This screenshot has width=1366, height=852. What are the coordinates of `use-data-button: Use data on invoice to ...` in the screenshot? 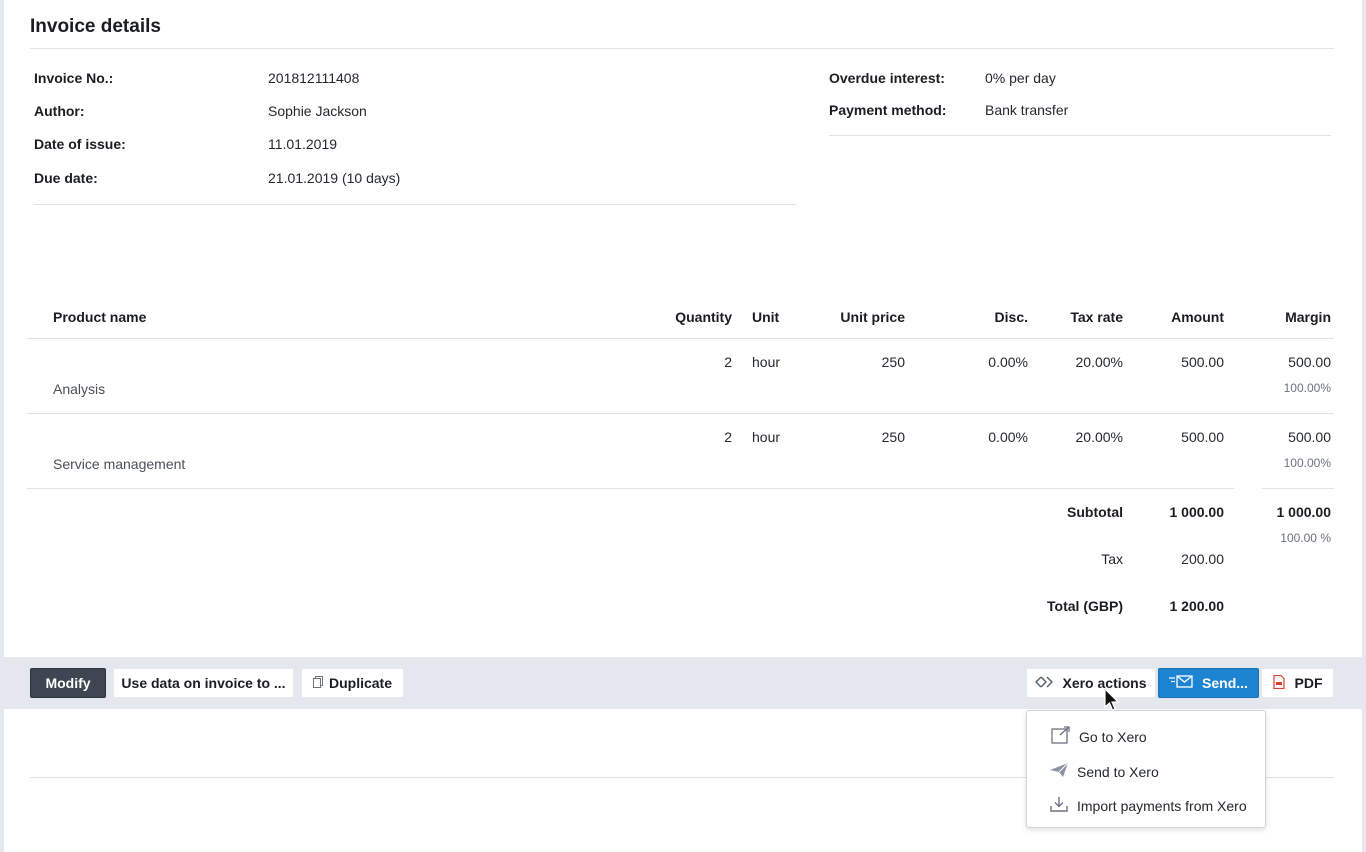 It's located at (203, 683).